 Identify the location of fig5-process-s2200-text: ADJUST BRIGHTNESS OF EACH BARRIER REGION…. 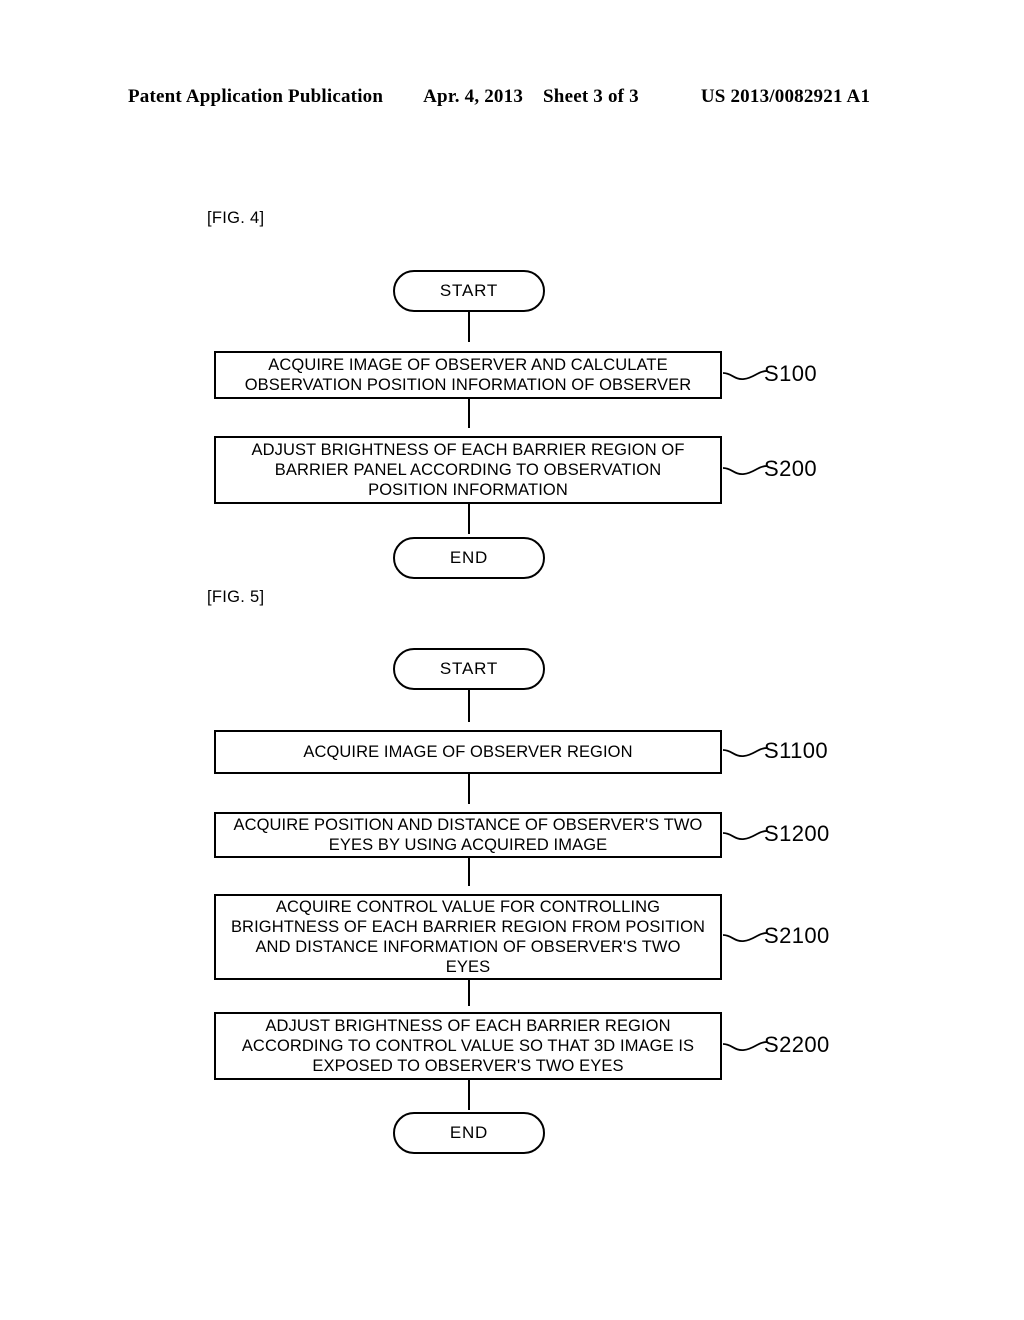
(468, 1046).